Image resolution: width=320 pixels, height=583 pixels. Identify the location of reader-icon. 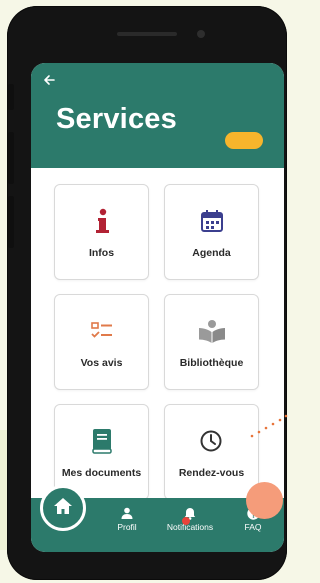
(211, 331).